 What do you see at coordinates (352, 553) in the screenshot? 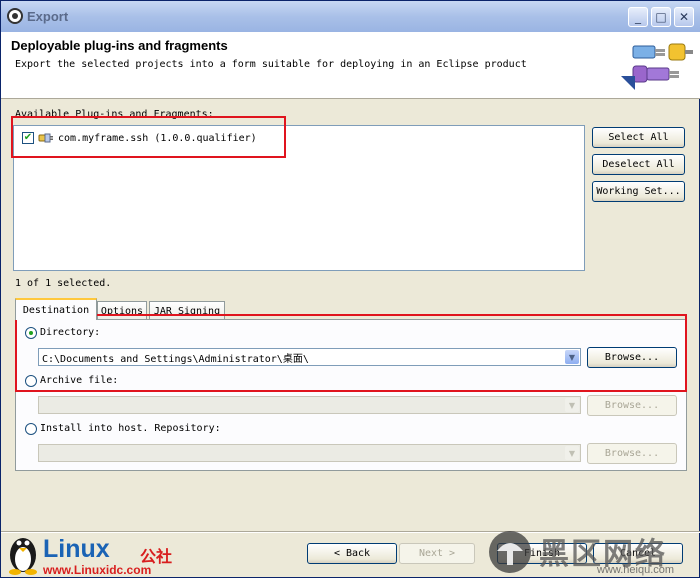
I see `back-button: < Back` at bounding box center [352, 553].